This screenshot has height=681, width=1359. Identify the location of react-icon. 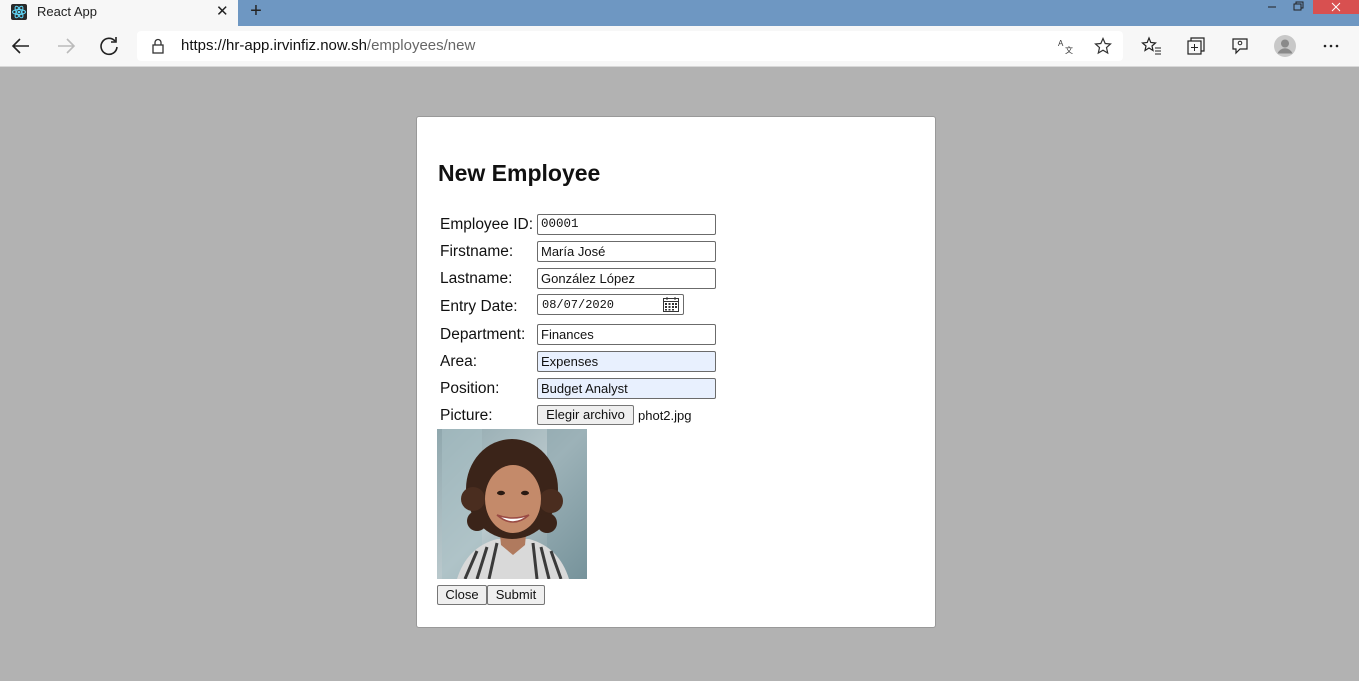
(19, 12).